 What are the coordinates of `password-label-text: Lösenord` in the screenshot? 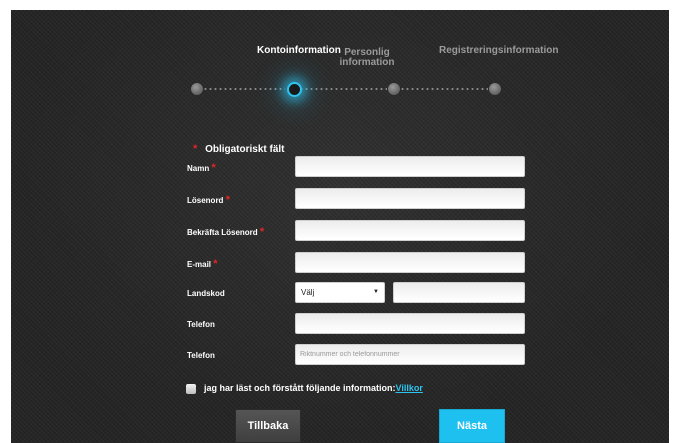 It's located at (205, 200).